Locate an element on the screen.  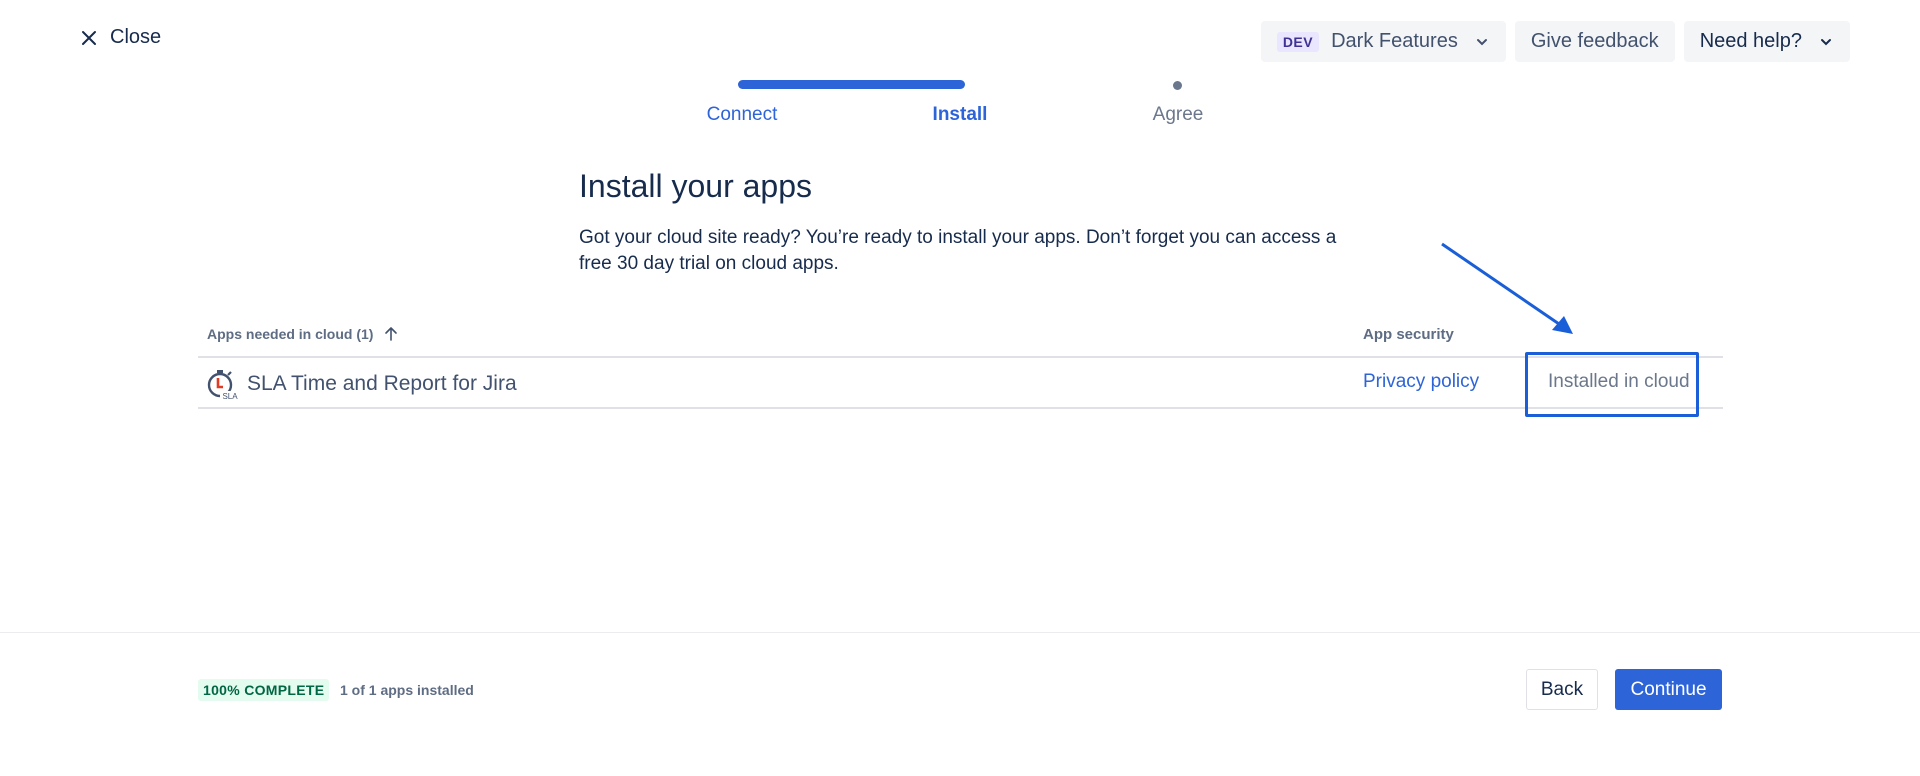
close-button: Close is located at coordinates (120, 37).